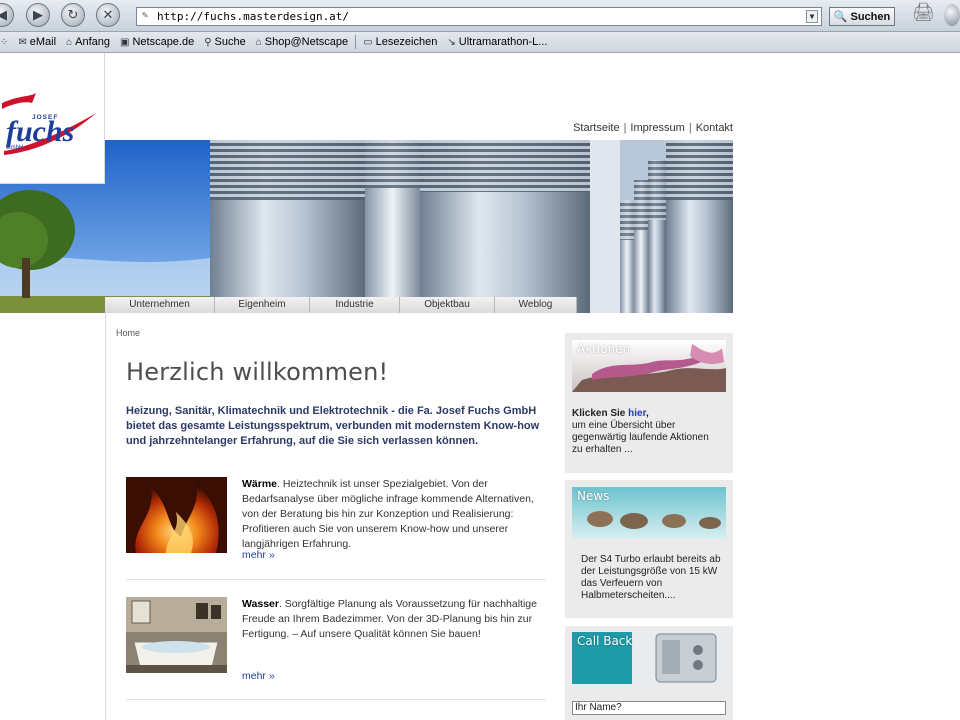 The image size is (960, 720). Describe the element at coordinates (356, 42) in the screenshot. I see `bookmark-separator` at that location.